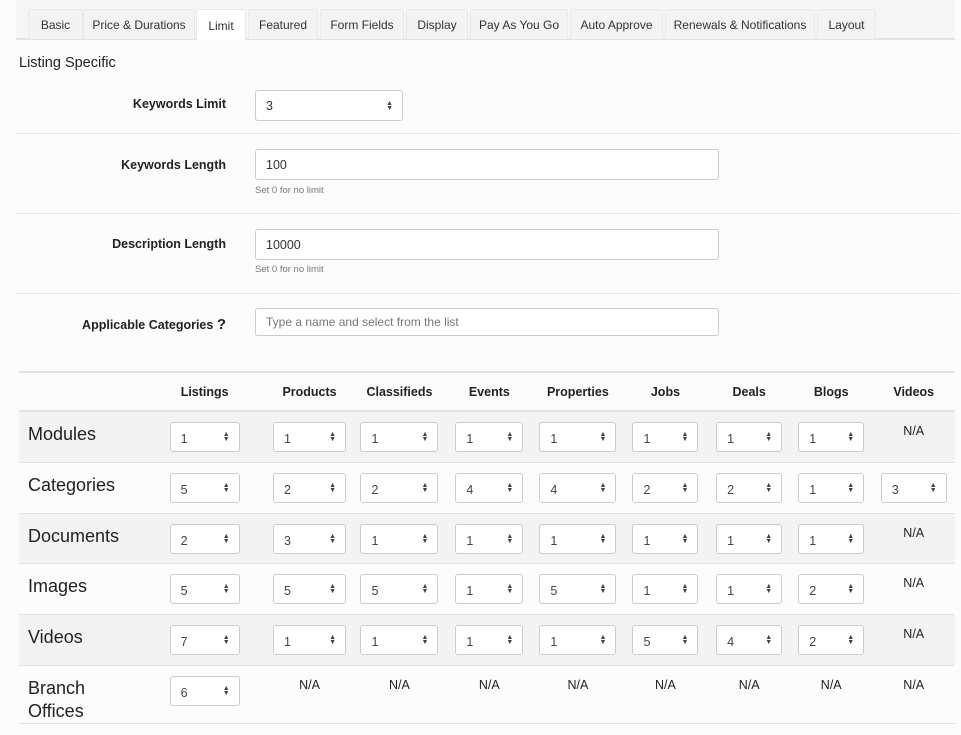 The height and width of the screenshot is (735, 961). Describe the element at coordinates (169, 244) in the screenshot. I see `description-length-label: Description Length` at that location.